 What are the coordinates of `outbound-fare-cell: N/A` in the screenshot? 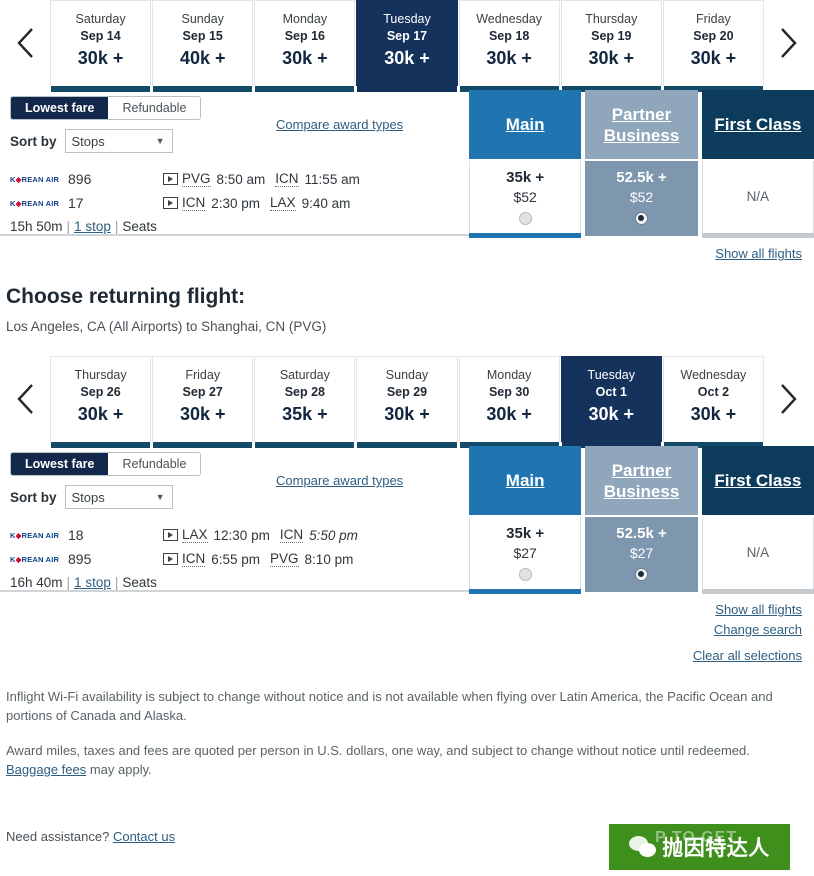 It's located at (757, 199).